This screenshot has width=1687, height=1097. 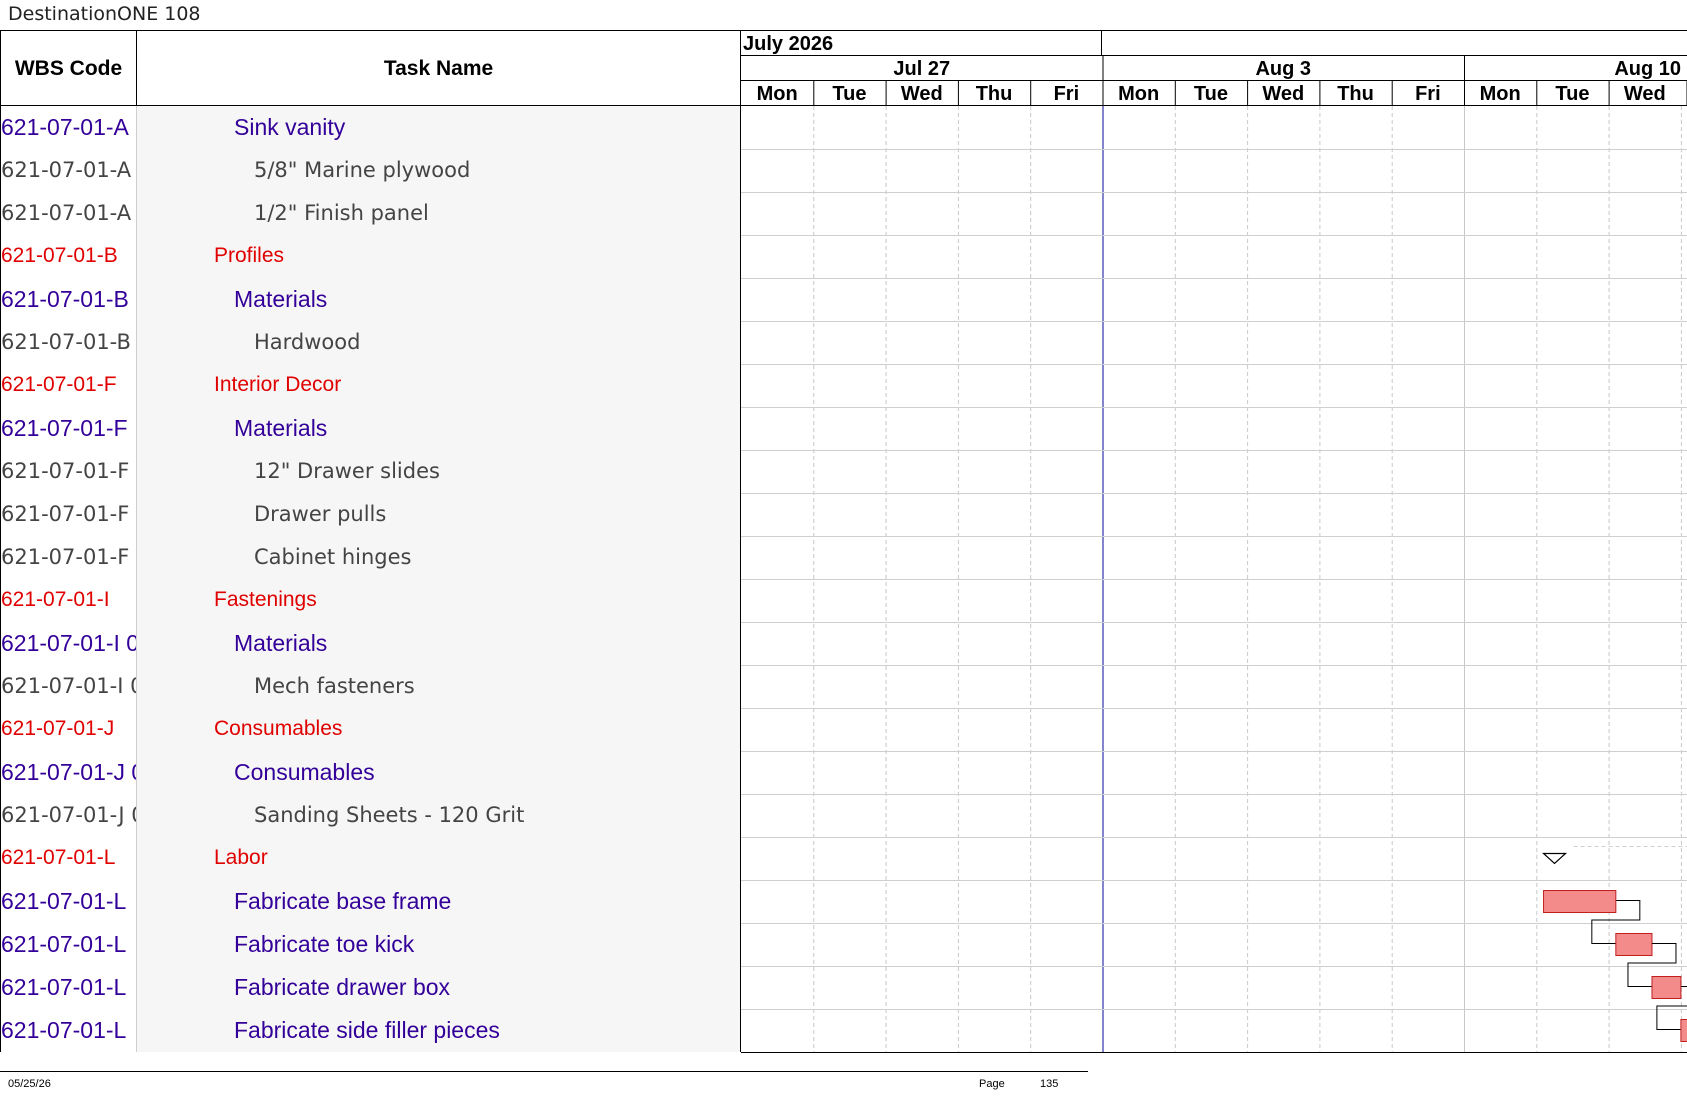 I want to click on task-name-cell: Fabricate base frame, so click(x=439, y=901).